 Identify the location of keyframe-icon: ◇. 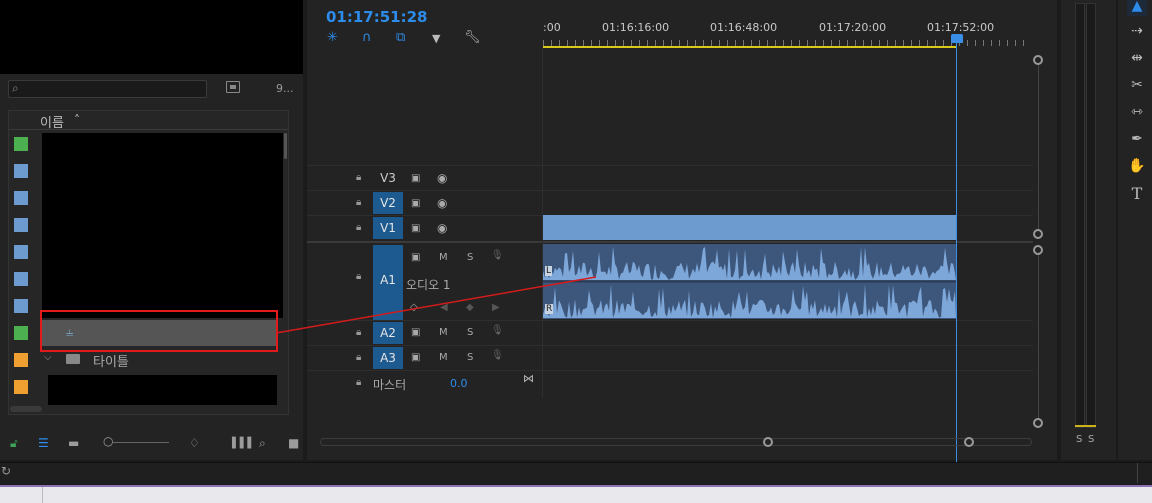
(414, 307).